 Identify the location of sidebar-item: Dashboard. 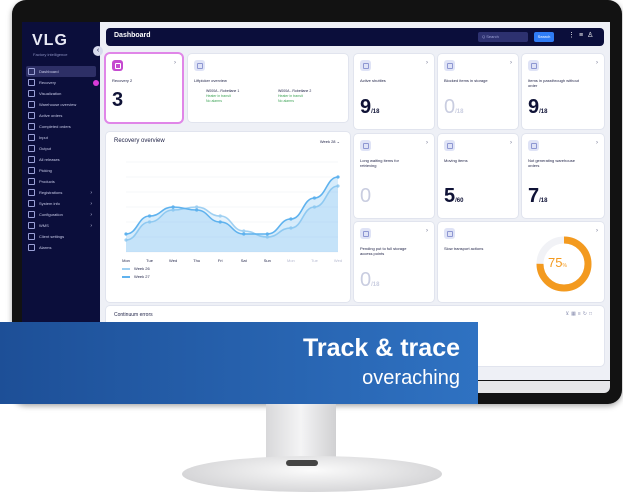
(61, 71).